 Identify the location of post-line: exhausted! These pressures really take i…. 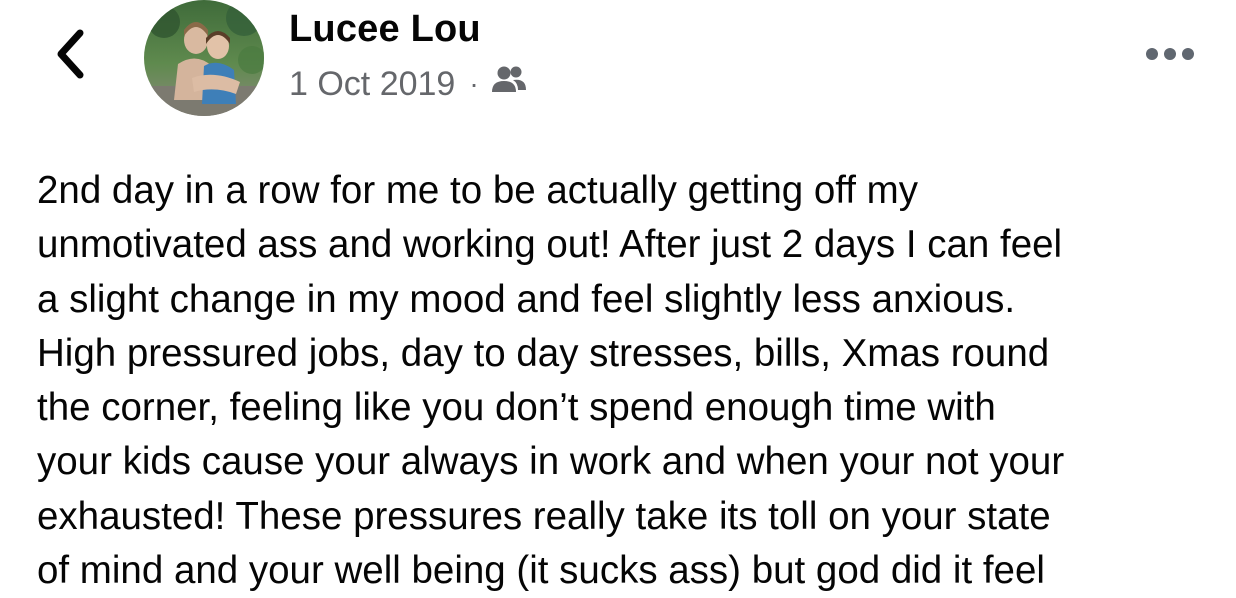
(544, 516).